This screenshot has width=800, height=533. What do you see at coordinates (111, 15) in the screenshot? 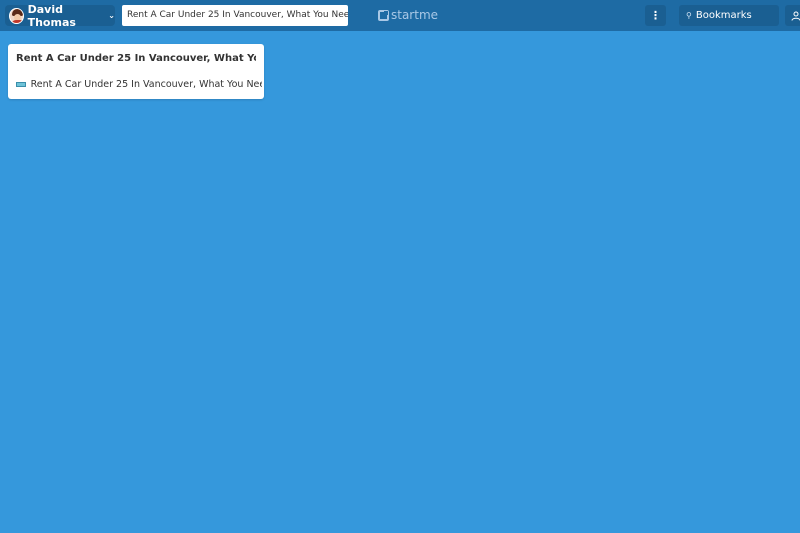
I see `chevron-down-icon: ⌄` at bounding box center [111, 15].